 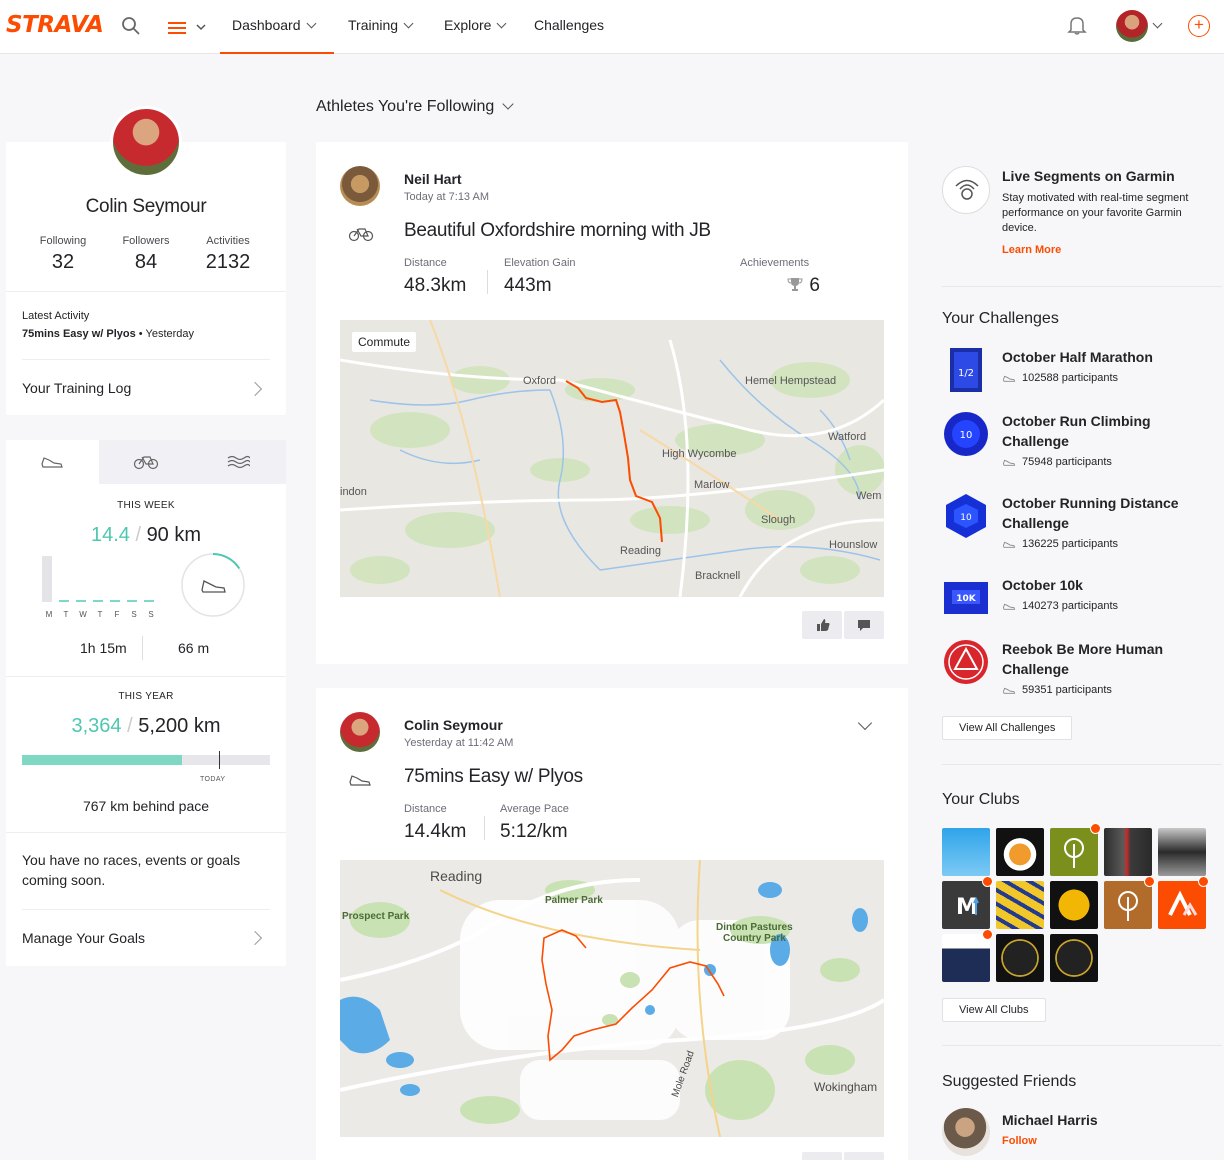 I want to click on map-place-label: Palmer Park, so click(x=574, y=900).